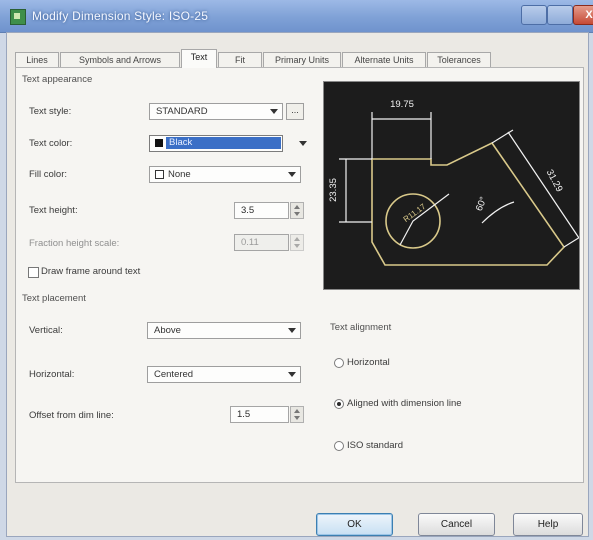 The width and height of the screenshot is (593, 540). Describe the element at coordinates (54, 298) in the screenshot. I see `text-placement-group-label: Text placement` at that location.